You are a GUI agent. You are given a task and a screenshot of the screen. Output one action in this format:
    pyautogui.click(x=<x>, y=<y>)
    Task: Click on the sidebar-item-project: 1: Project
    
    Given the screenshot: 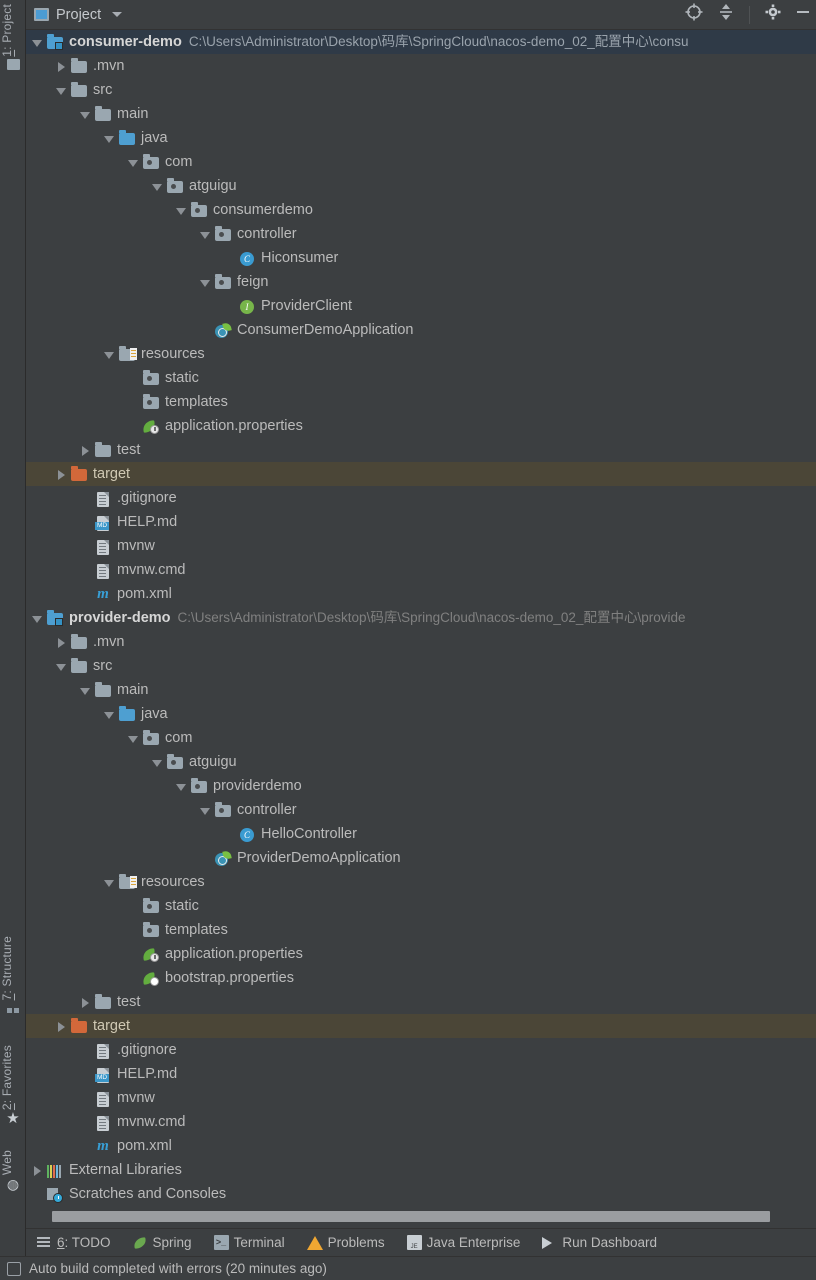 What is the action you would take?
    pyautogui.click(x=13, y=39)
    